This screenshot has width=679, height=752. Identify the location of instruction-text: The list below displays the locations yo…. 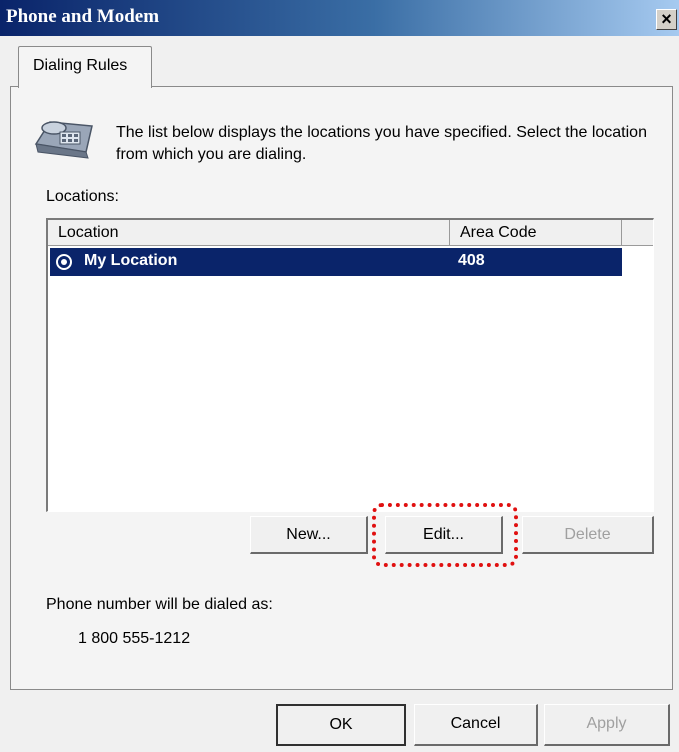
(381, 143).